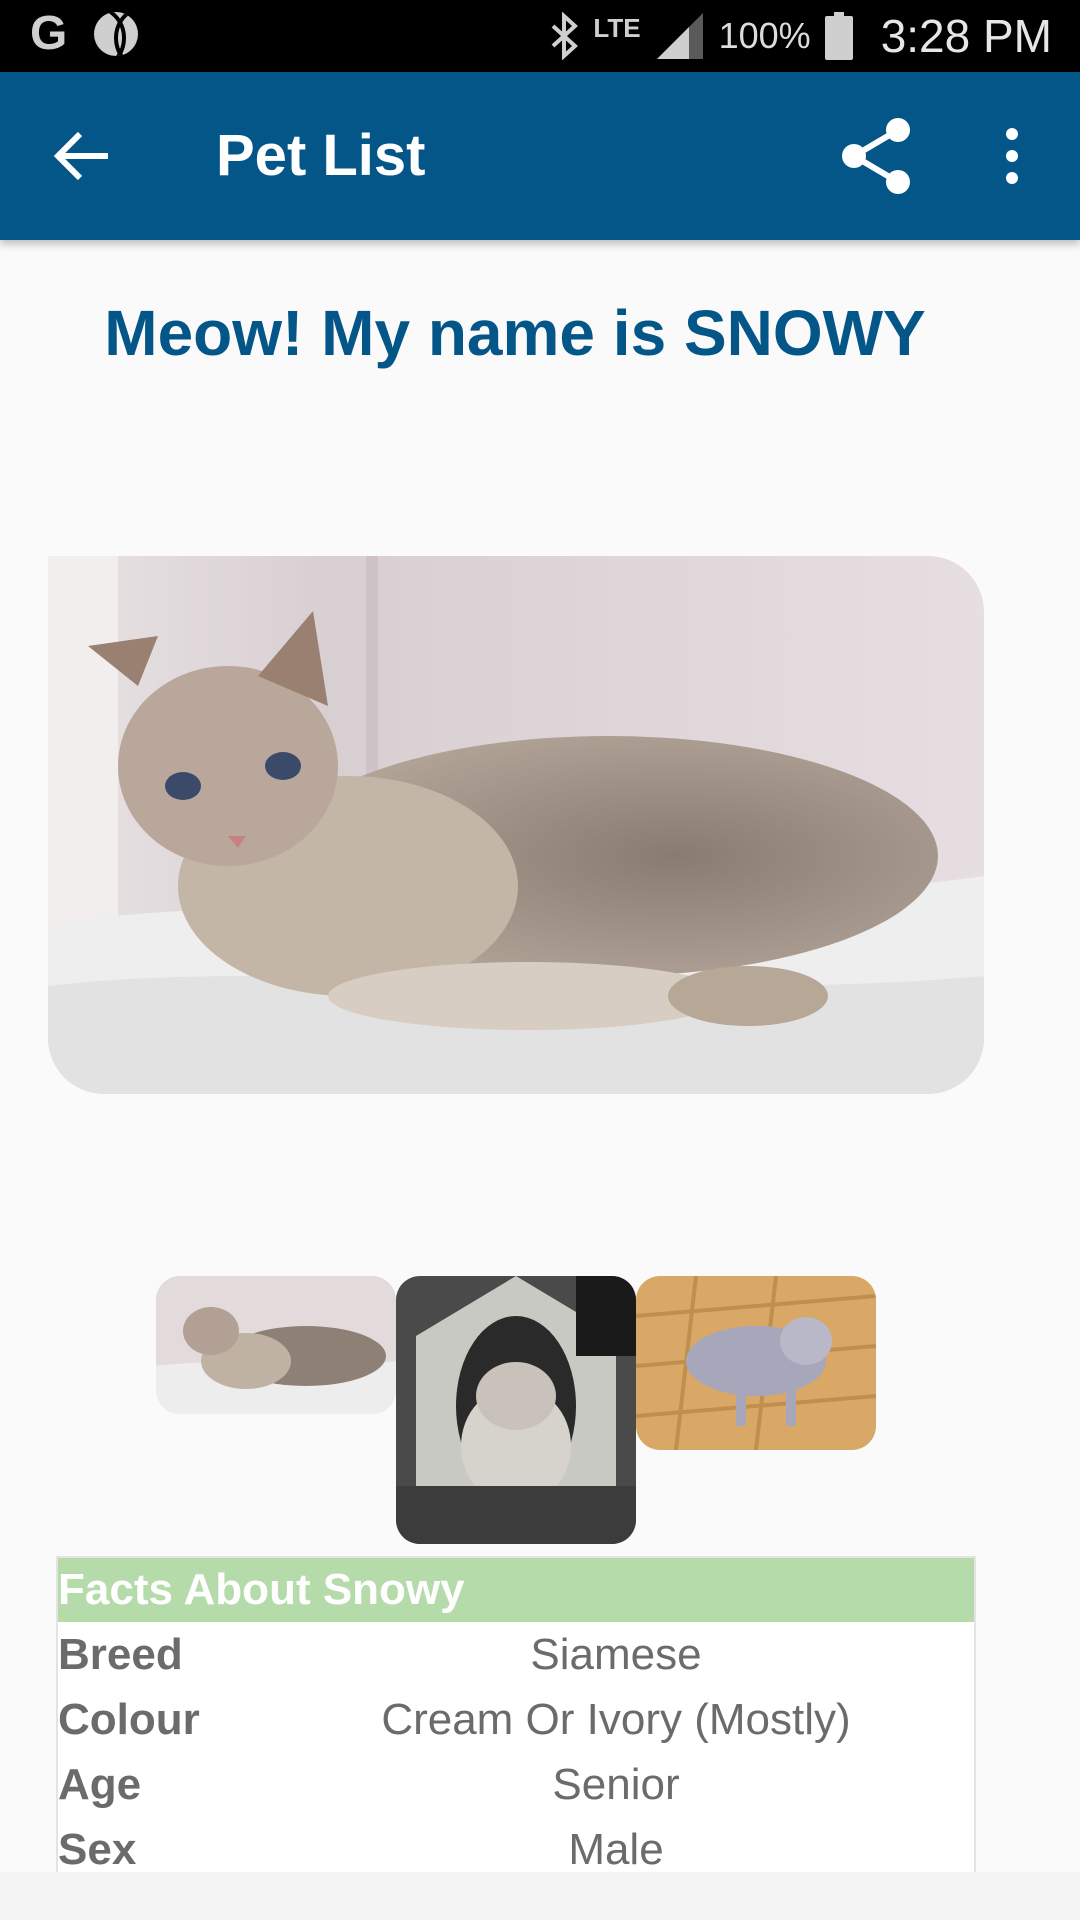  I want to click on google-icon: G, so click(49, 33).